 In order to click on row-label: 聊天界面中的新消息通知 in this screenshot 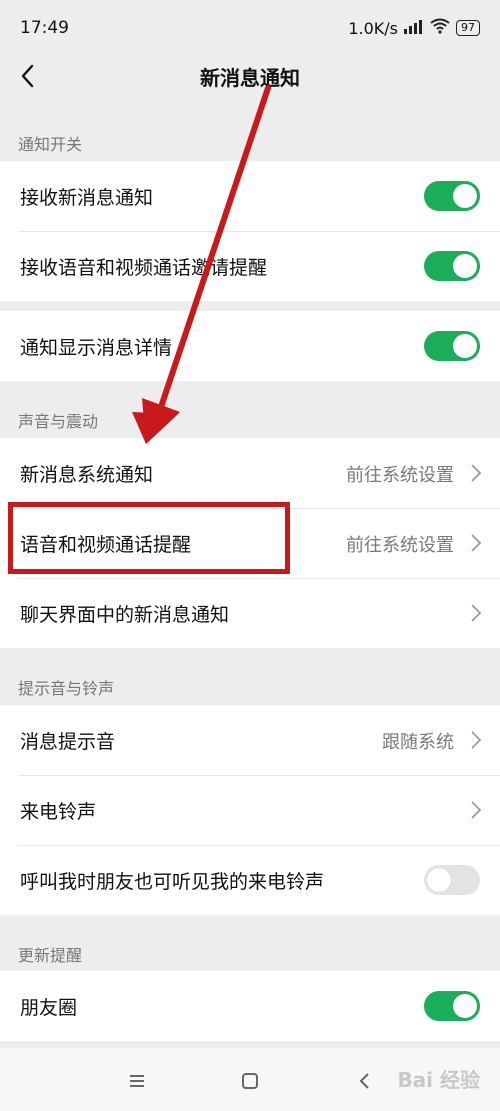, I will do `click(125, 615)`.